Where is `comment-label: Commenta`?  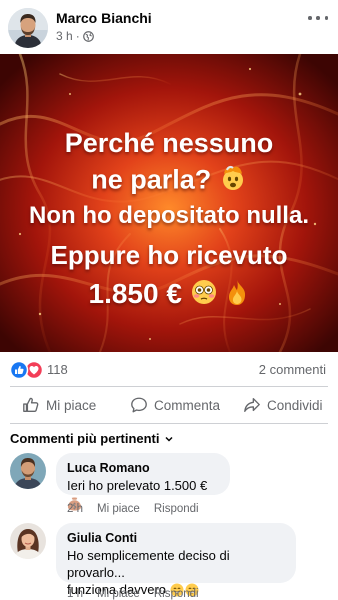
comment-label: Commenta is located at coordinates (187, 405).